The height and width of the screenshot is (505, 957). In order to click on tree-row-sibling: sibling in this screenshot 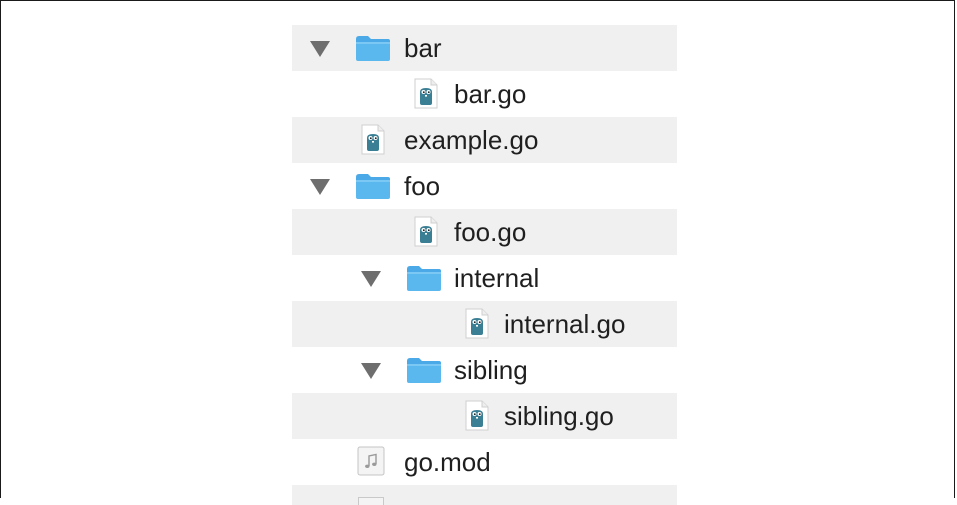, I will do `click(484, 370)`.